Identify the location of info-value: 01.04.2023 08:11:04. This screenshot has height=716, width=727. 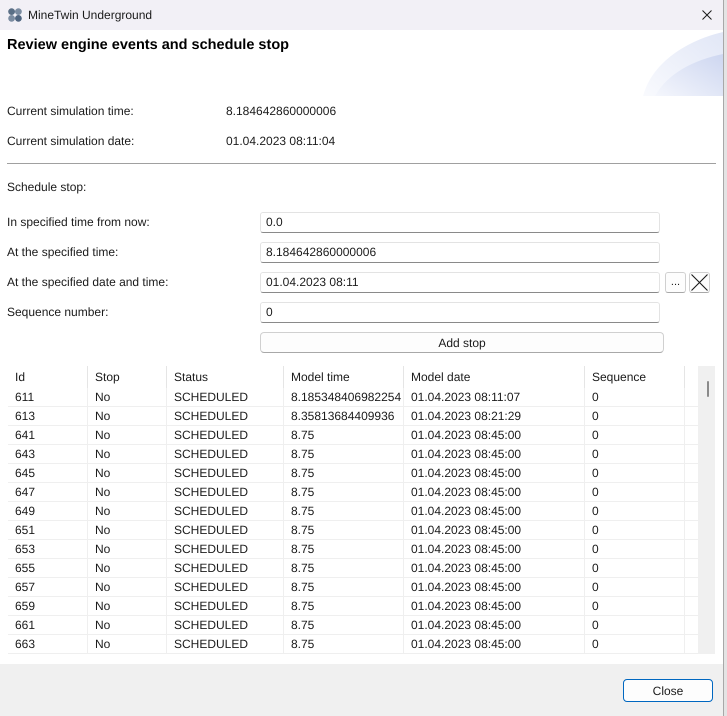
(281, 141).